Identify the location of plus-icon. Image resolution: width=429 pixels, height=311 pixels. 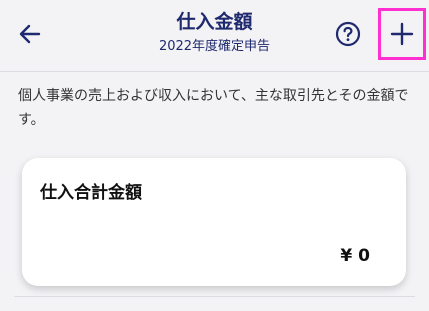
(402, 34).